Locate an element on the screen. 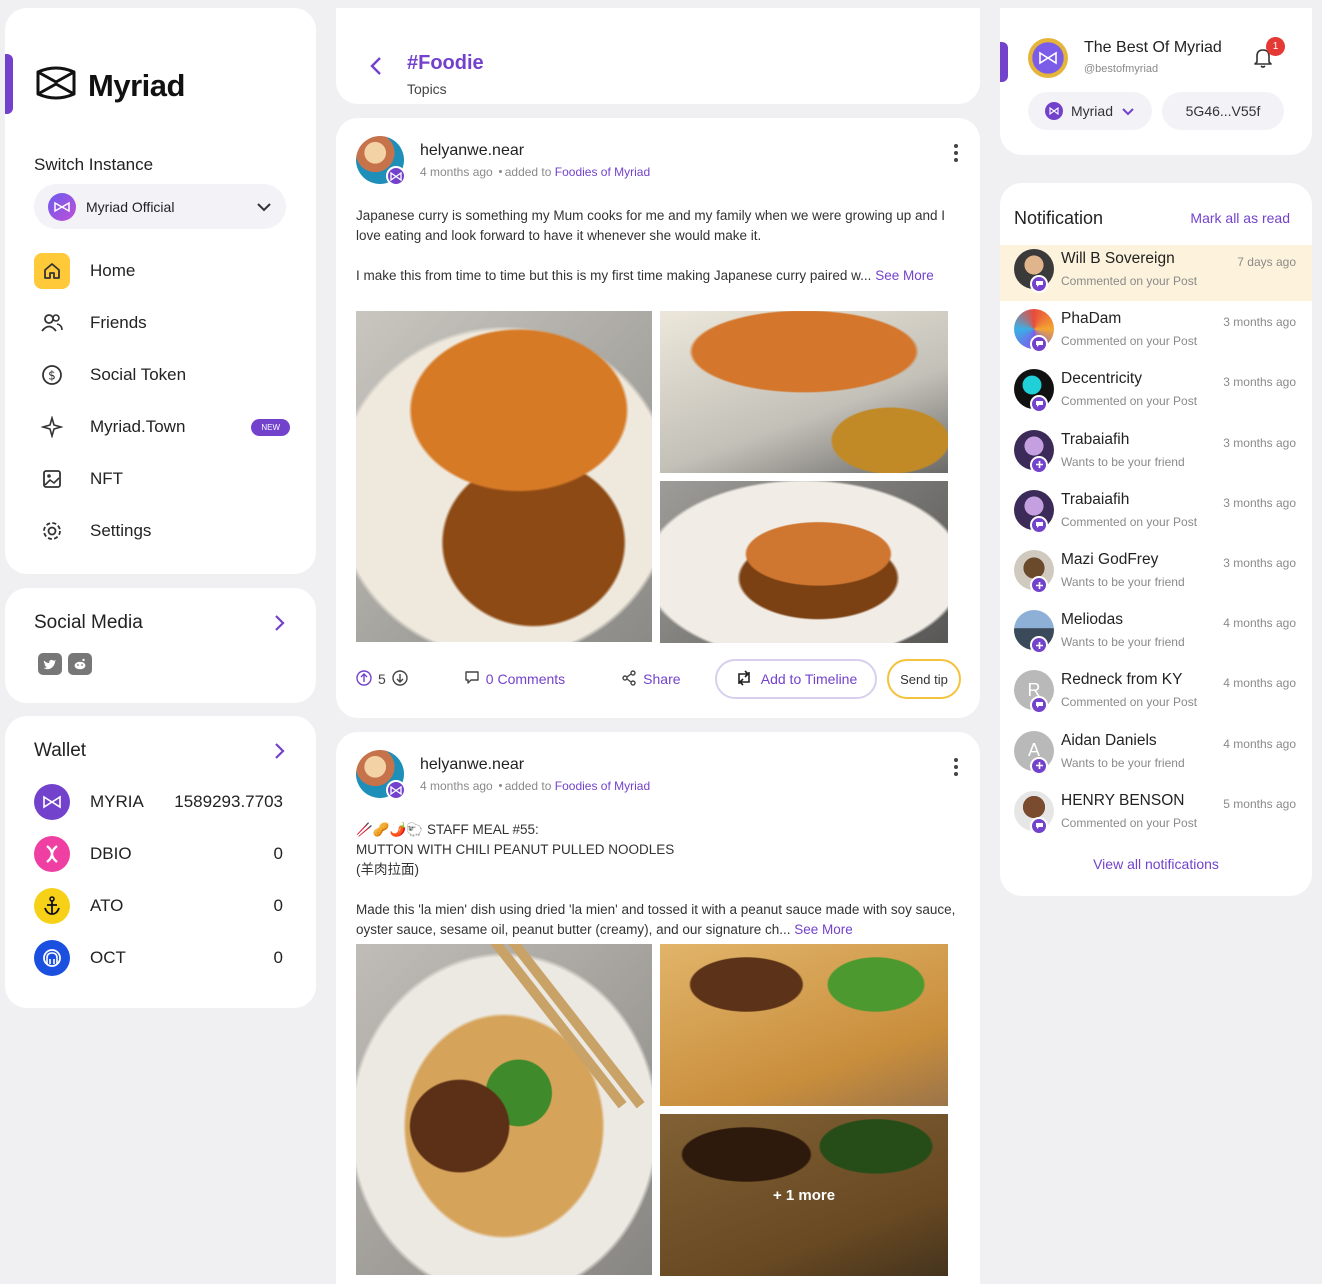 The height and width of the screenshot is (1284, 1322). wallet-address-button: 5G46...V55f is located at coordinates (1223, 111).